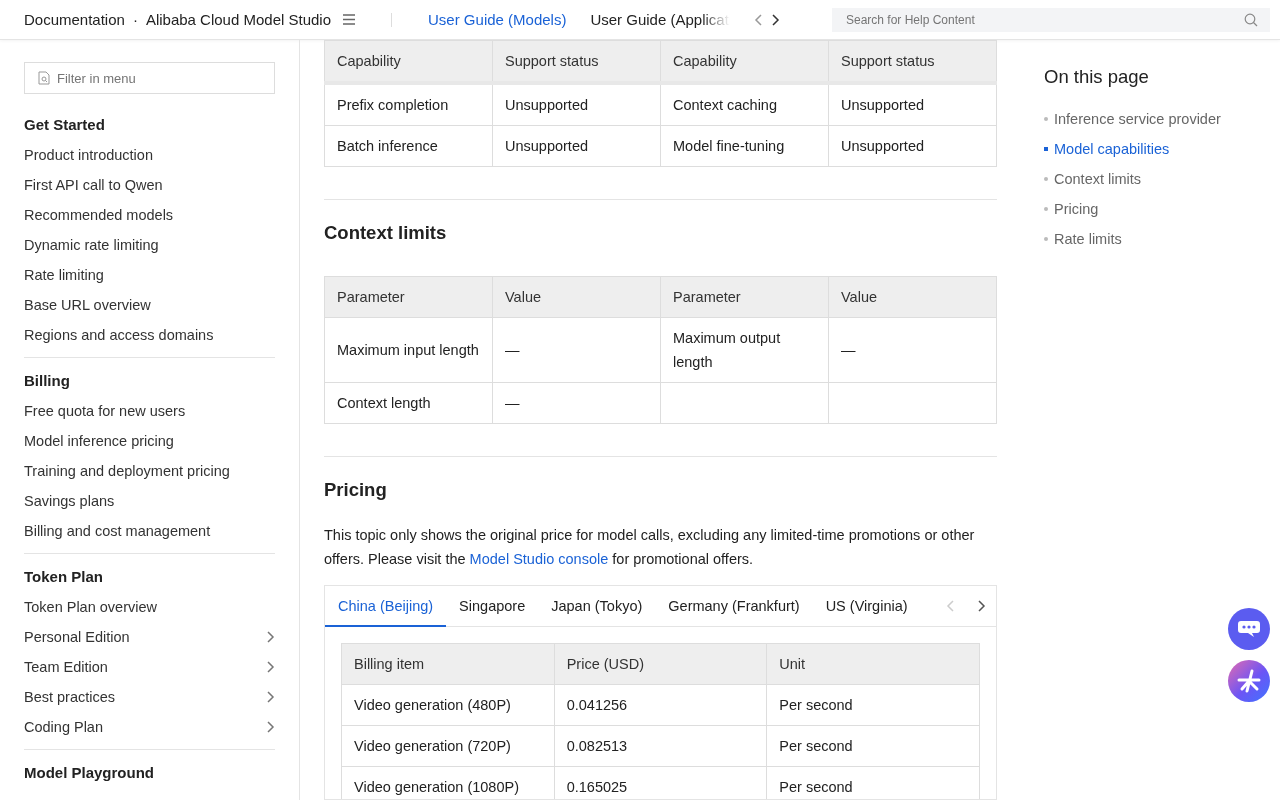  I want to click on menu-item: Training and deployment pricing, so click(127, 471).